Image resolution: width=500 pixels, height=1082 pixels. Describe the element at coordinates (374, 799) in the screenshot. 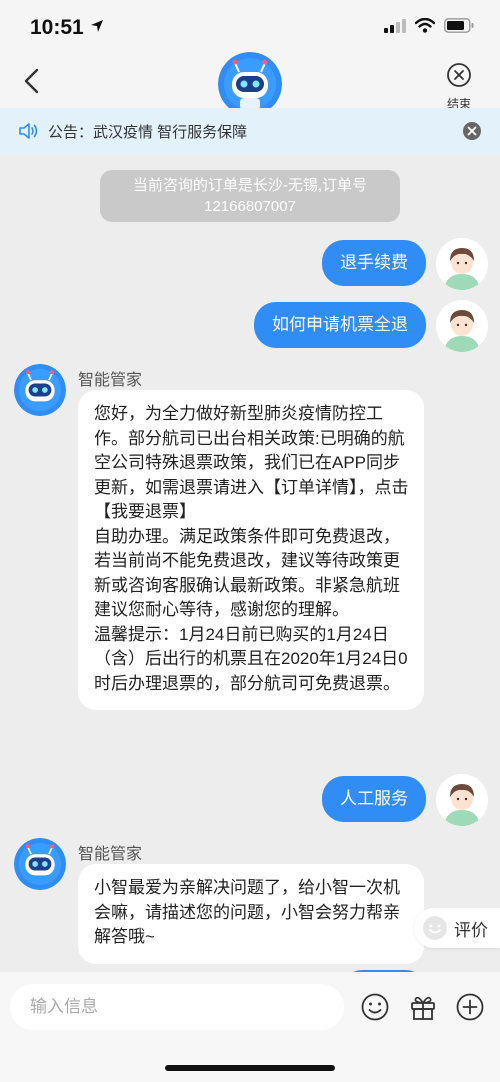

I see `user-message-bubble: 人工服务` at that location.